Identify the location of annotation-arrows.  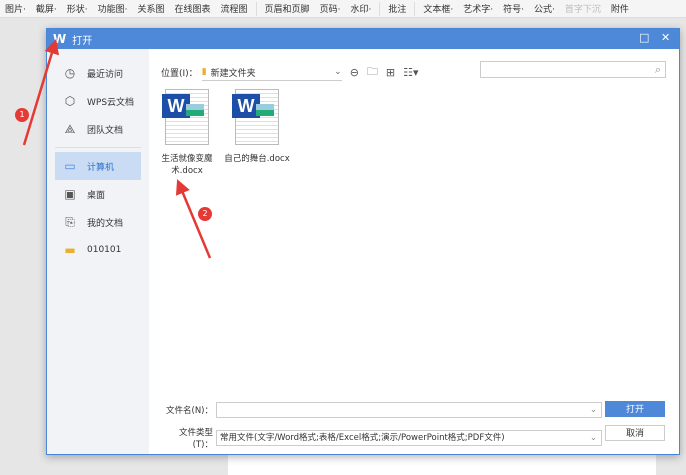
(117, 148).